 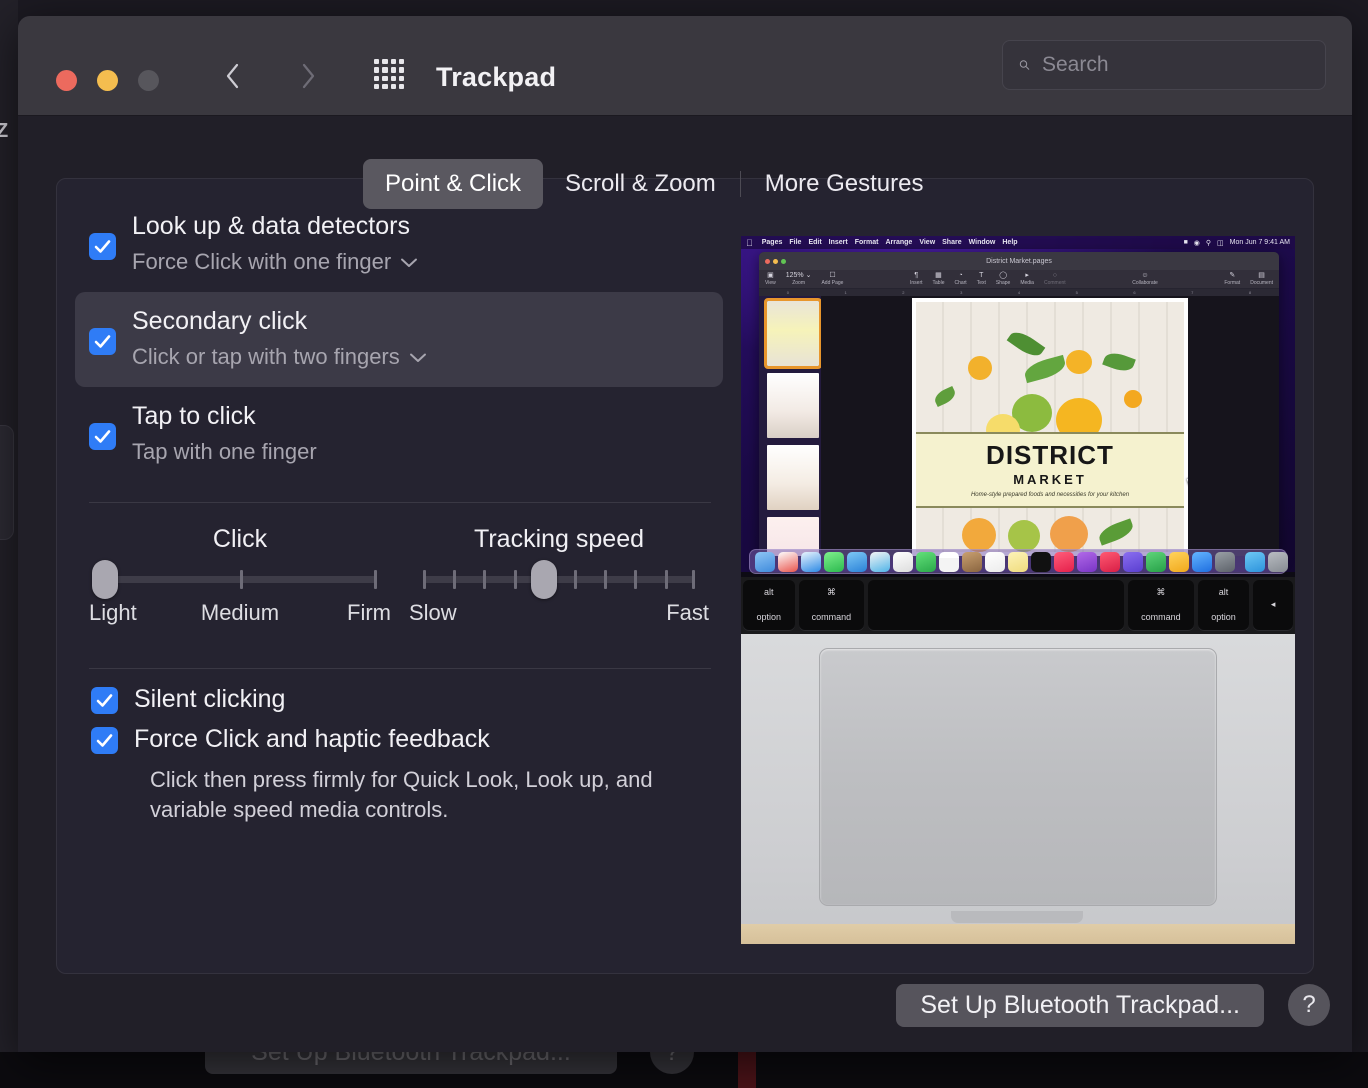 I want to click on chevron-right-icon, so click(x=308, y=76).